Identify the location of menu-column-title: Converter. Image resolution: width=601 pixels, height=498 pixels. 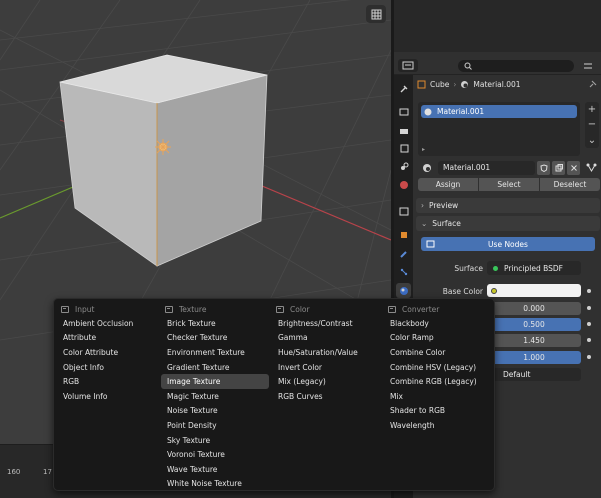
(421, 309).